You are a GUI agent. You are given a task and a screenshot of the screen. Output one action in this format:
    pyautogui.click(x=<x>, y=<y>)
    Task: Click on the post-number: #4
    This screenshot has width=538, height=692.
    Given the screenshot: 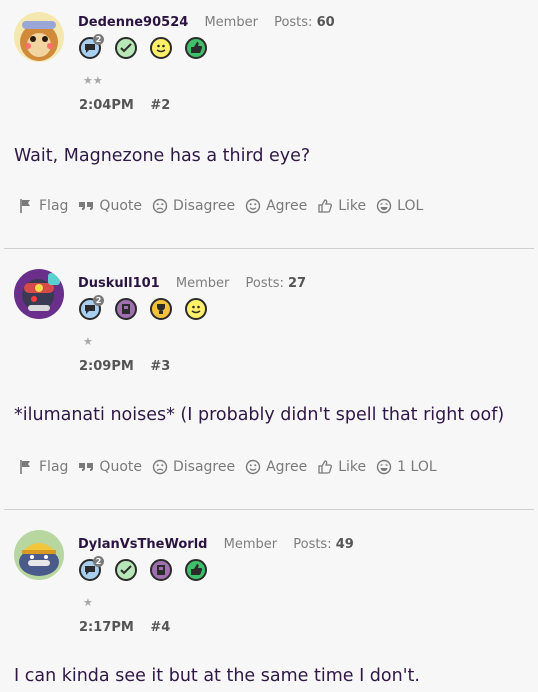 What is the action you would take?
    pyautogui.click(x=160, y=627)
    